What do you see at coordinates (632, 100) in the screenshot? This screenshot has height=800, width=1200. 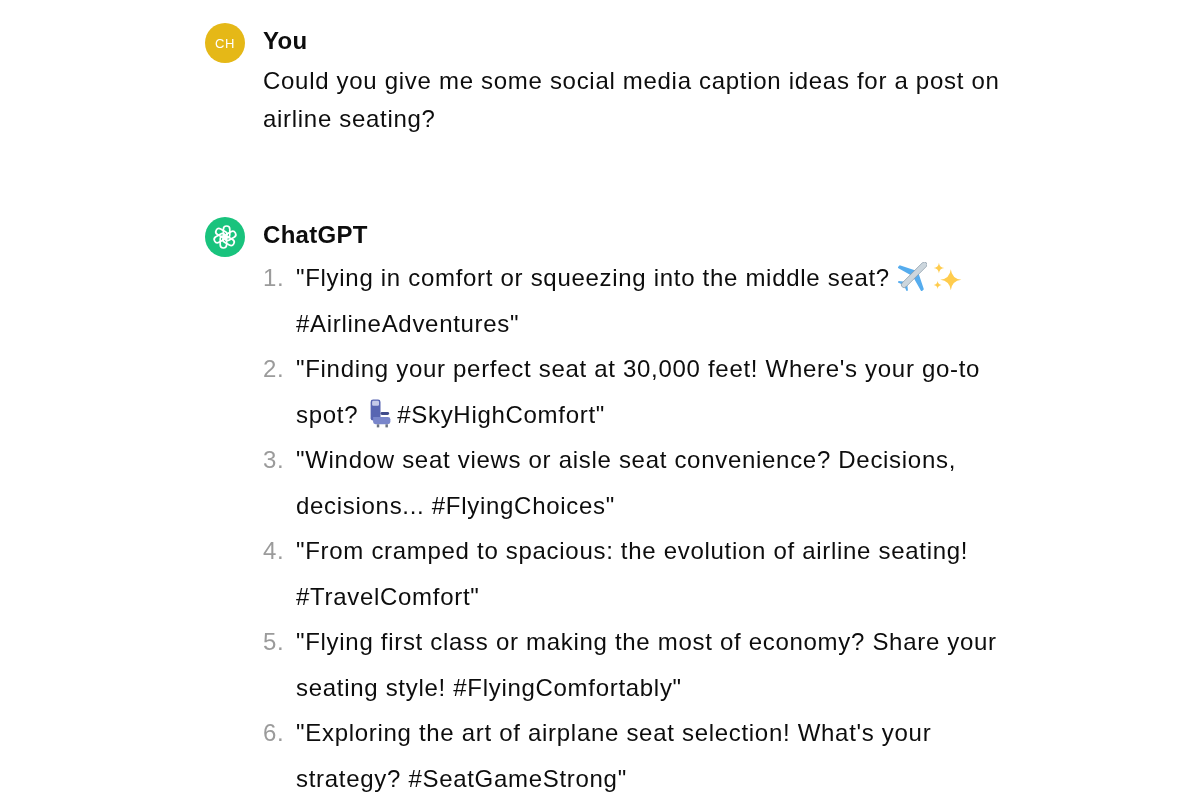 I see `message-text: Could you give me some social media caption ideas for a post on airline seating?` at bounding box center [632, 100].